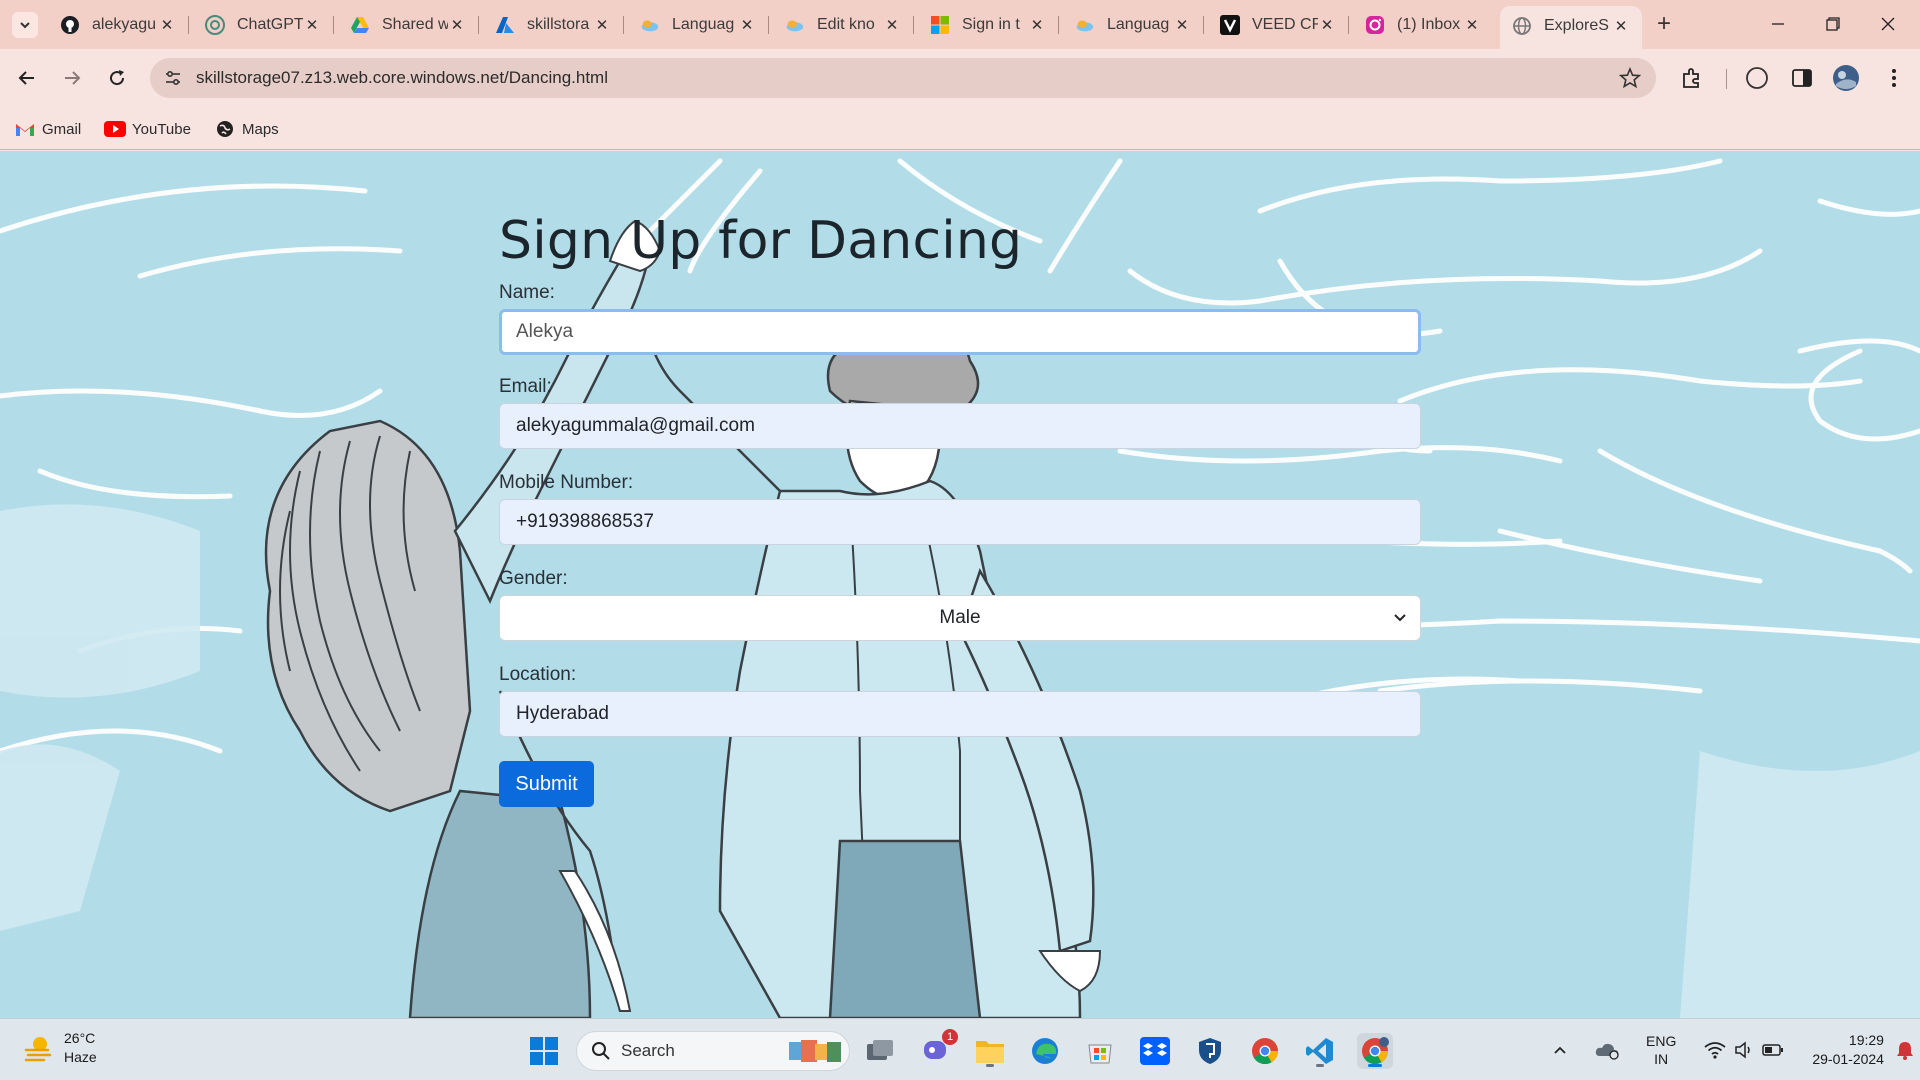 The height and width of the screenshot is (1080, 1920). What do you see at coordinates (960, 522) in the screenshot?
I see `mobile-field: +919398868537` at bounding box center [960, 522].